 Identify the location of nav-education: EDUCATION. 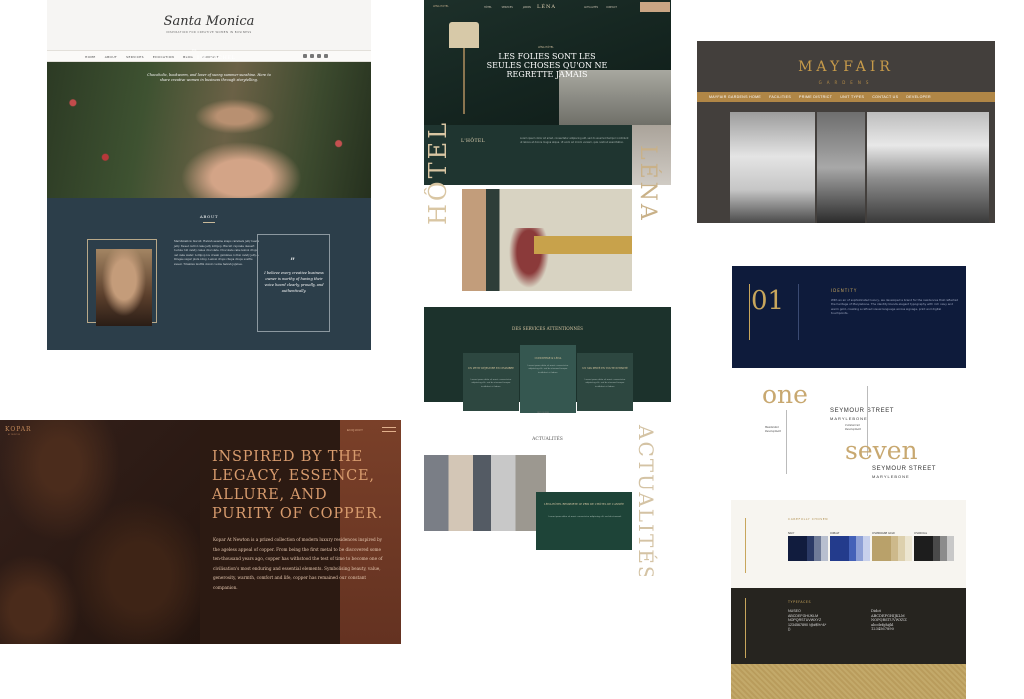
(163, 57).